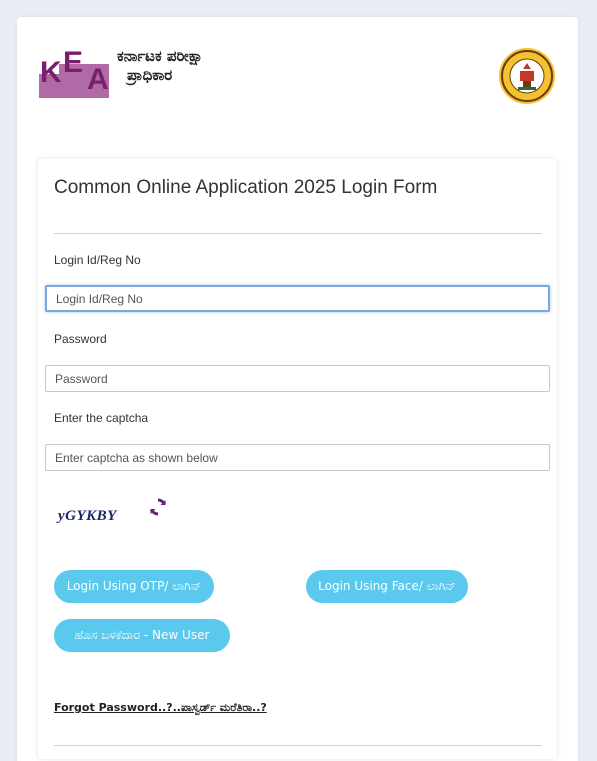 This screenshot has width=597, height=761. What do you see at coordinates (51, 72) in the screenshot?
I see `svg-text: K` at bounding box center [51, 72].